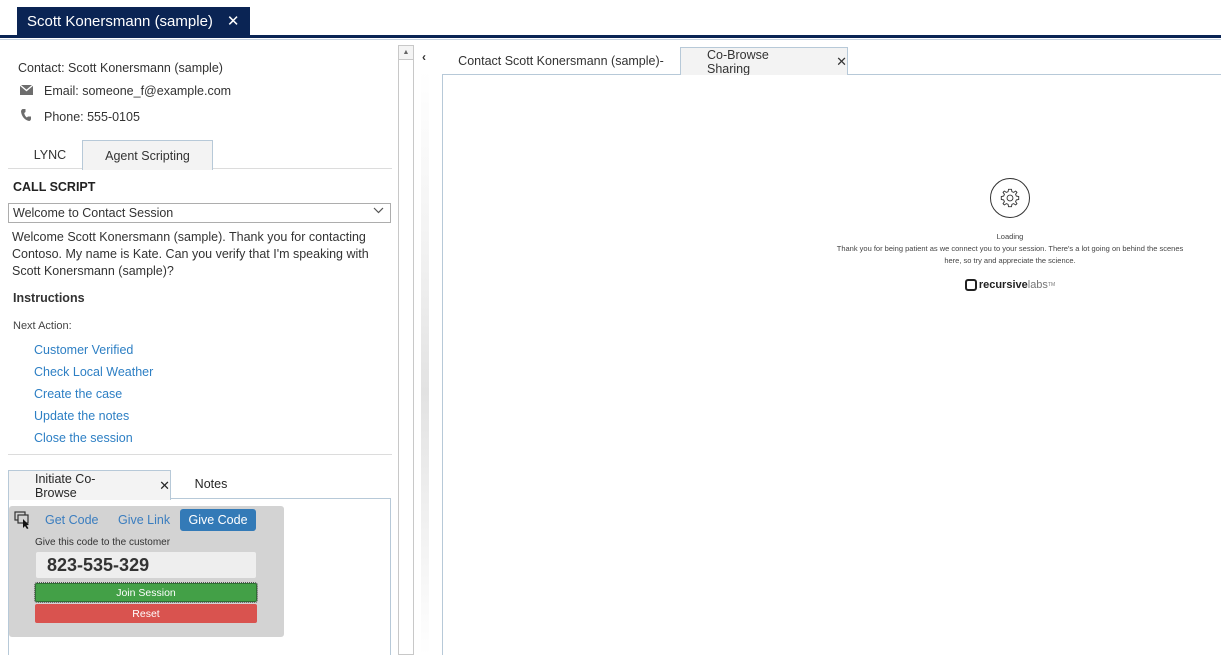 The image size is (1221, 655). Describe the element at coordinates (49, 298) in the screenshot. I see `instructions-heading: Instructions` at that location.